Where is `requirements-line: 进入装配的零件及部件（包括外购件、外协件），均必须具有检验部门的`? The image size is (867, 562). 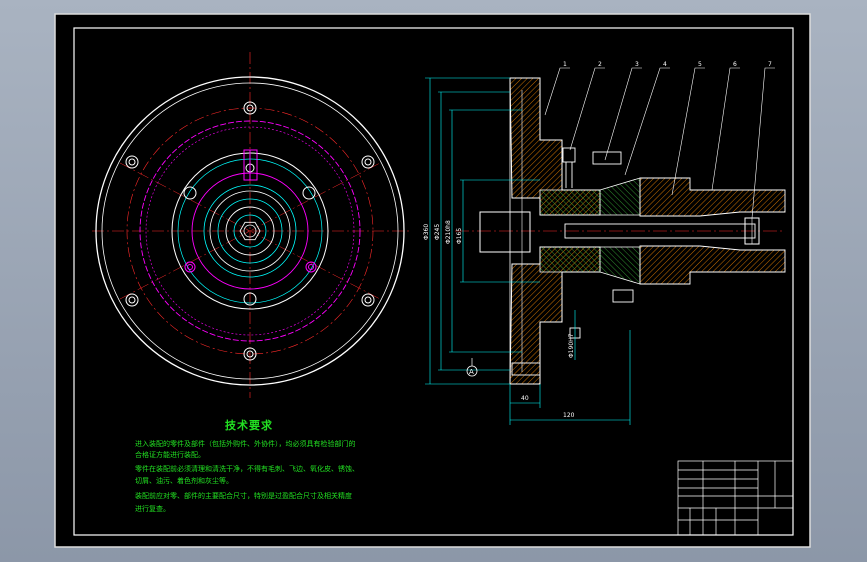
requirements-line: 进入装配的零件及部件（包括外购件、外协件），均必须具有检验部门的 is located at coordinates (245, 444).